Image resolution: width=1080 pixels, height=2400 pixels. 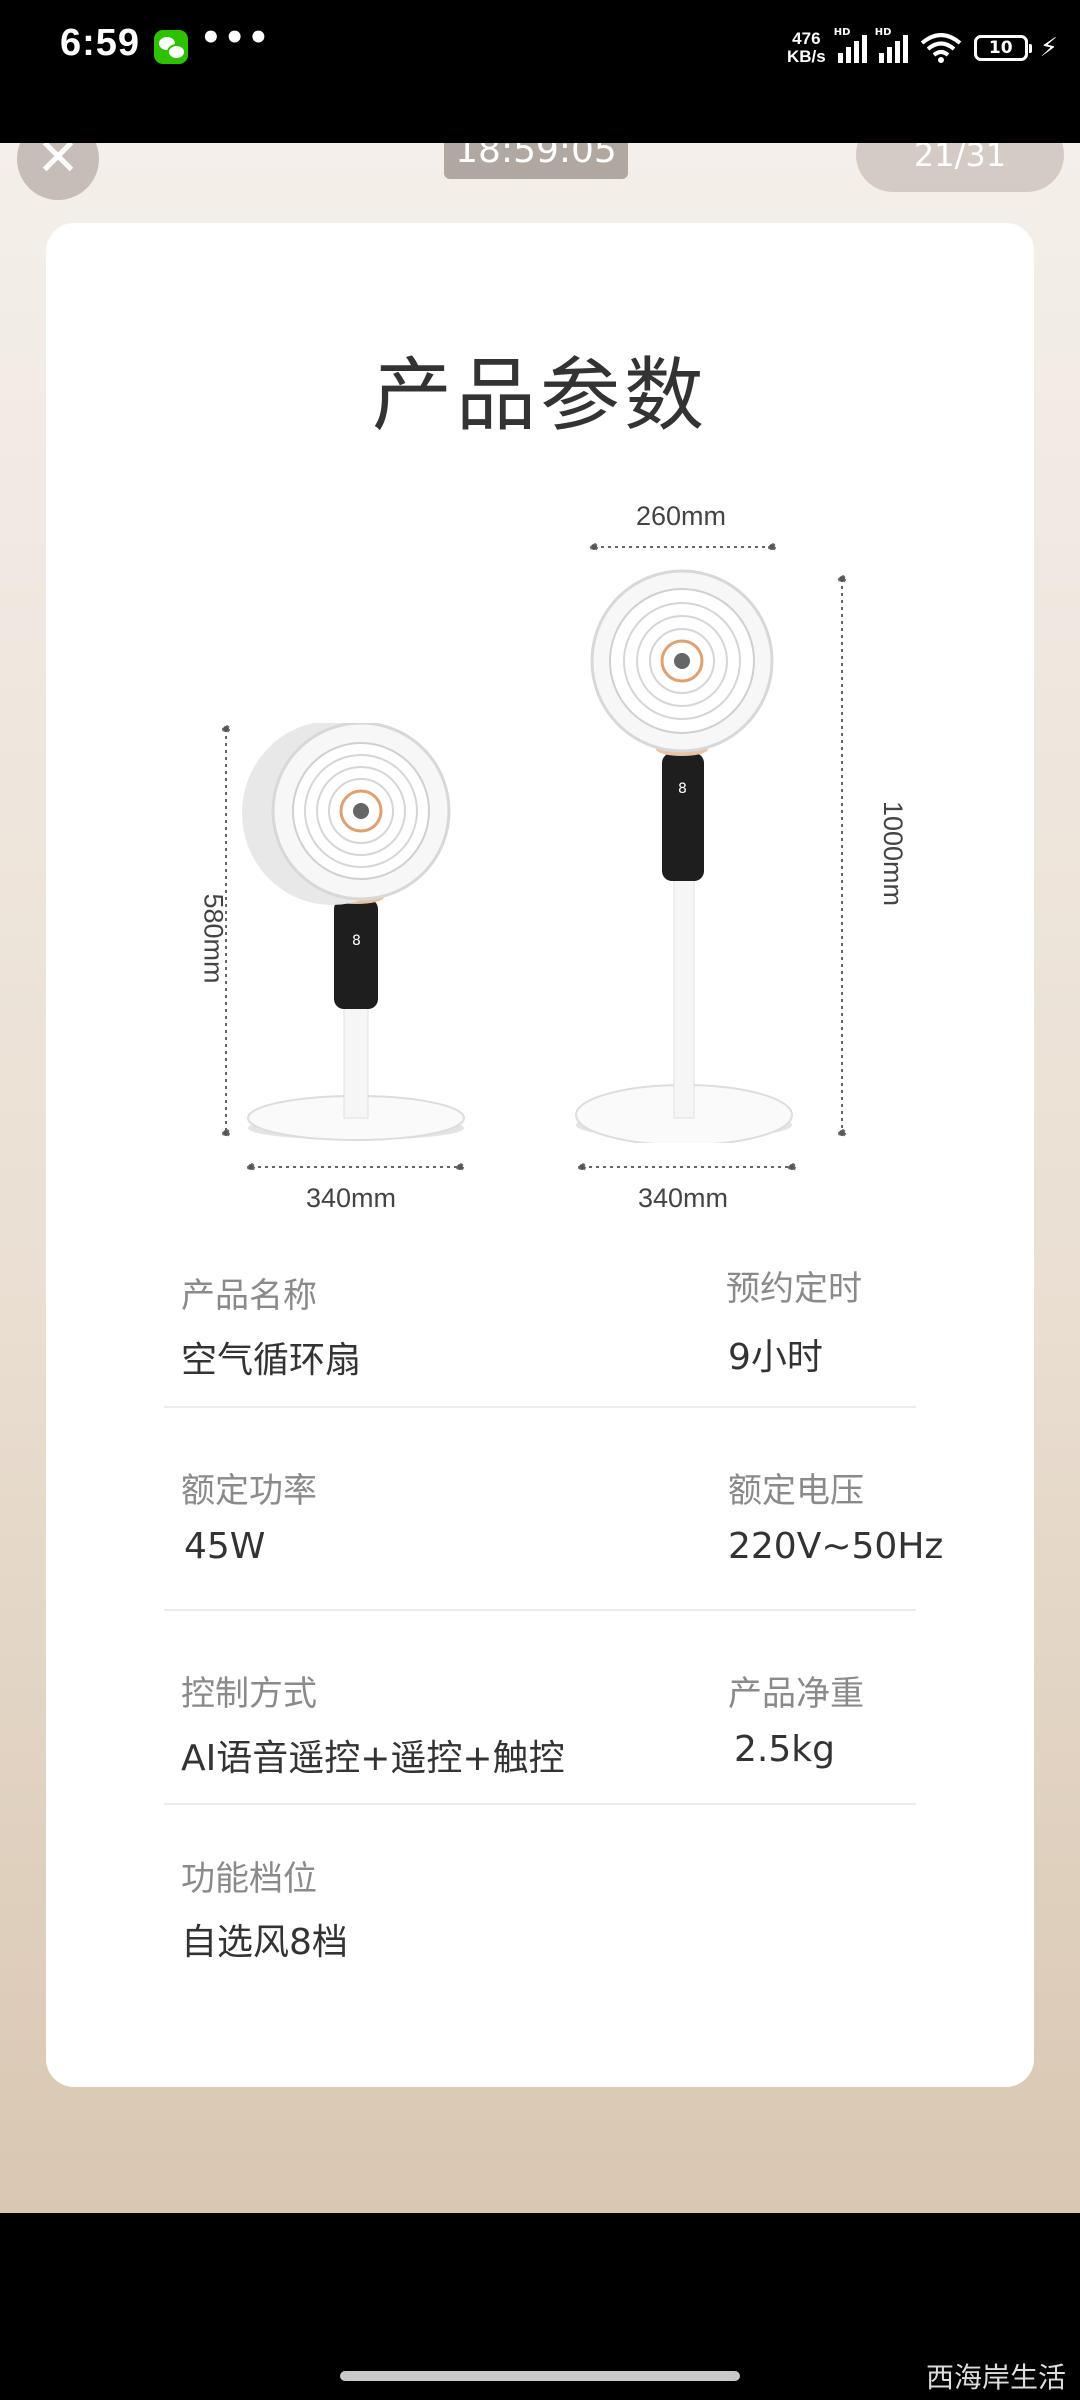 I want to click on spec-value-timer: 9小时, so click(x=775, y=1357).